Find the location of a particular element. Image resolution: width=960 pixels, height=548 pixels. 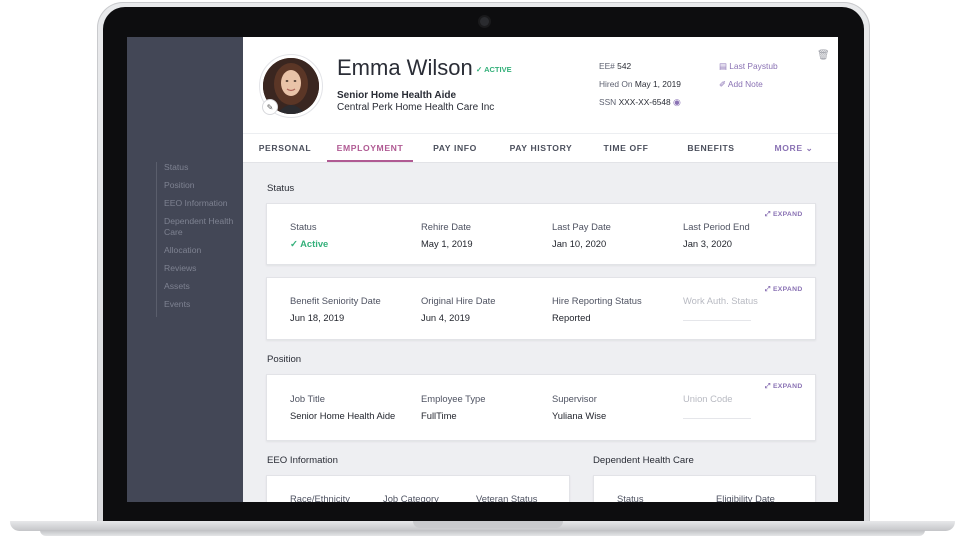

field-label: Last Pay Date is located at coordinates (581, 226).